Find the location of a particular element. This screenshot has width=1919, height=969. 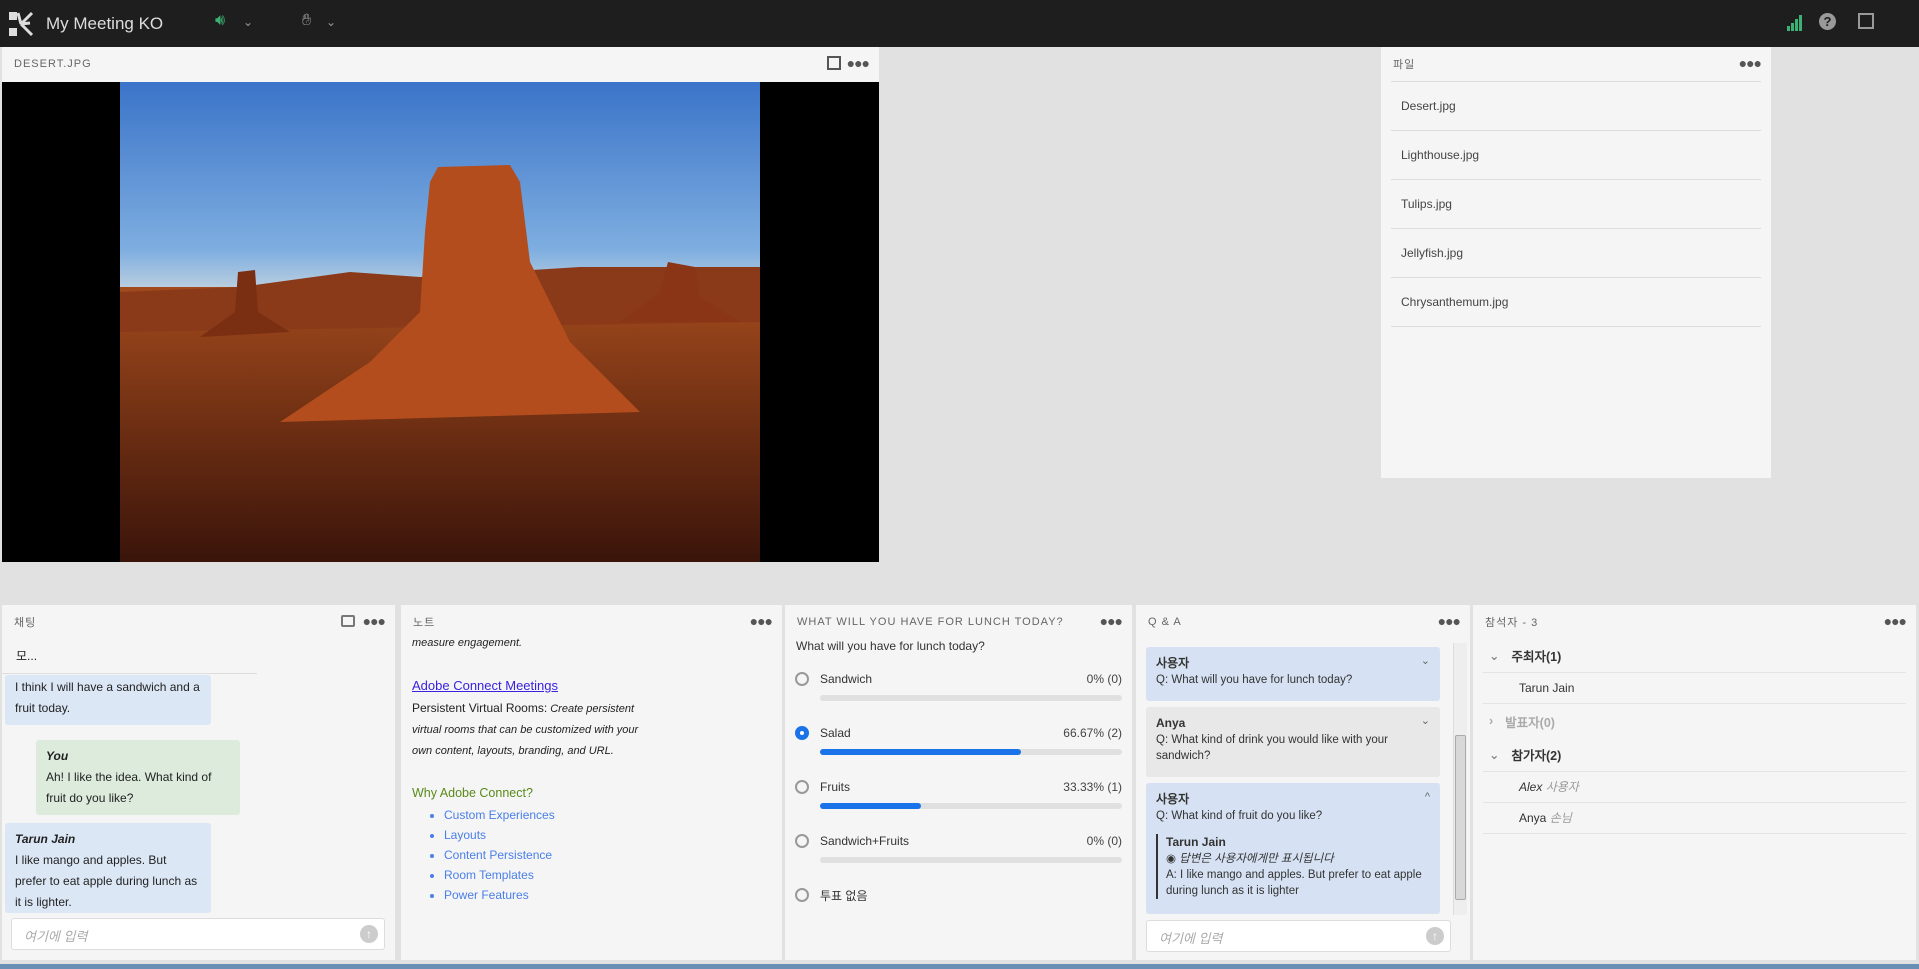

file-item: Tulips.jpg is located at coordinates (1576, 204).